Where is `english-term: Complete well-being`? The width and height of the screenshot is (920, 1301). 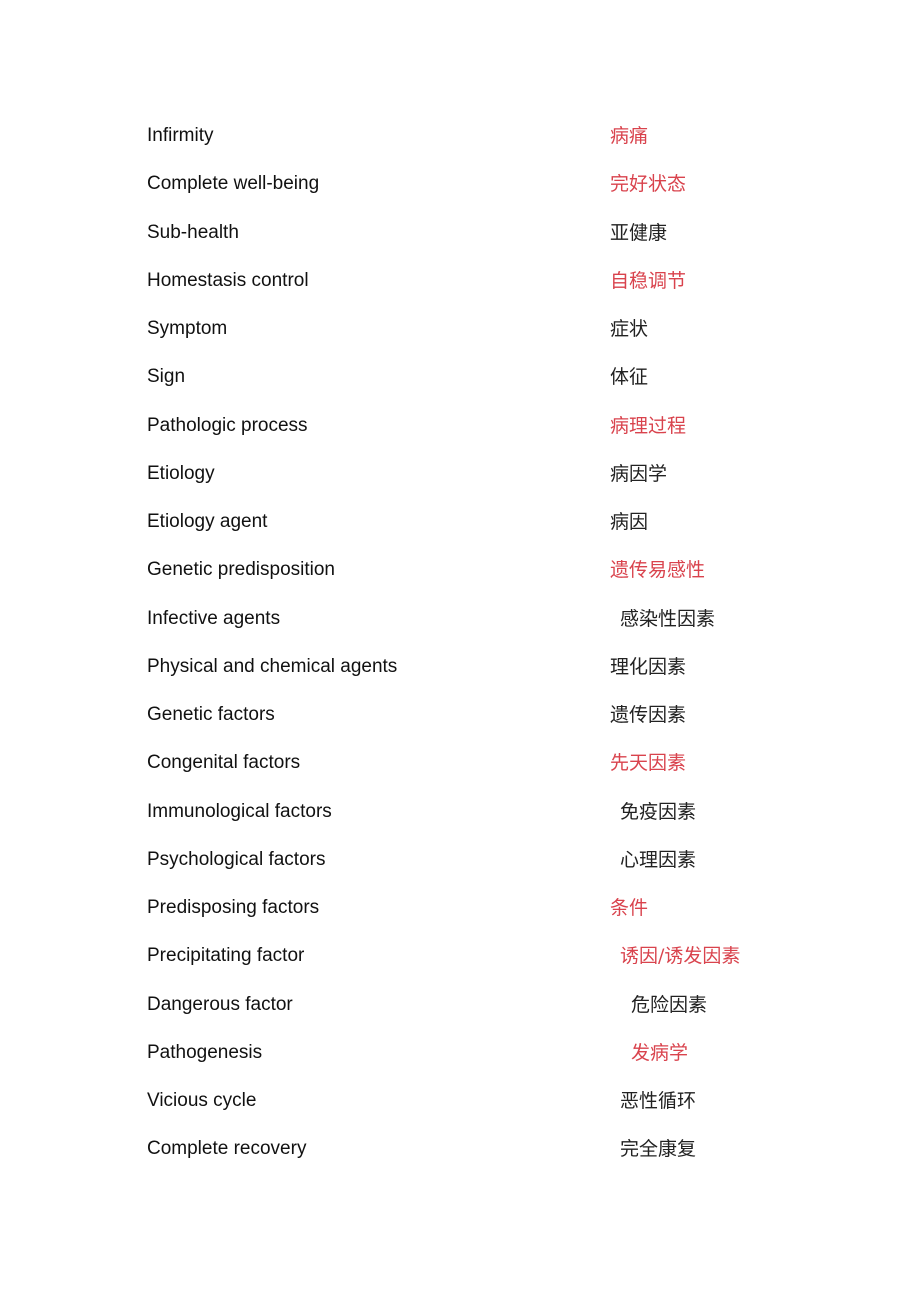 english-term: Complete well-being is located at coordinates (233, 184).